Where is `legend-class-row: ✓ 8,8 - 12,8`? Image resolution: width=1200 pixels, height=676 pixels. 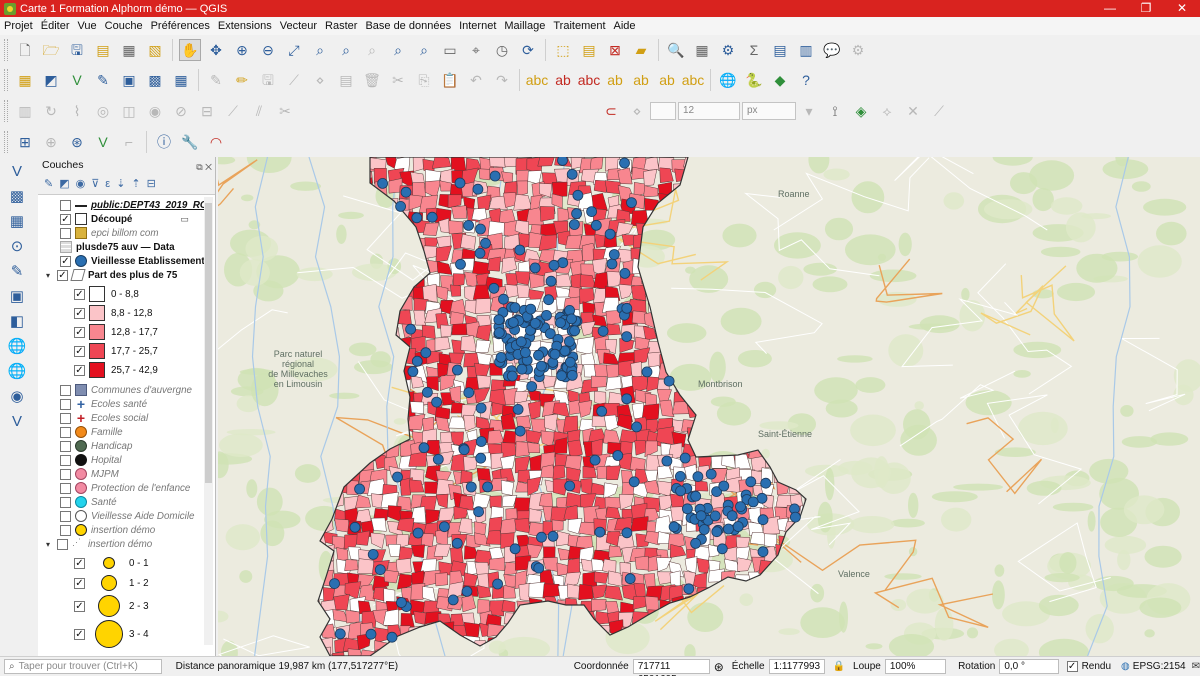 legend-class-row: ✓ 8,8 - 12,8 is located at coordinates (113, 313).